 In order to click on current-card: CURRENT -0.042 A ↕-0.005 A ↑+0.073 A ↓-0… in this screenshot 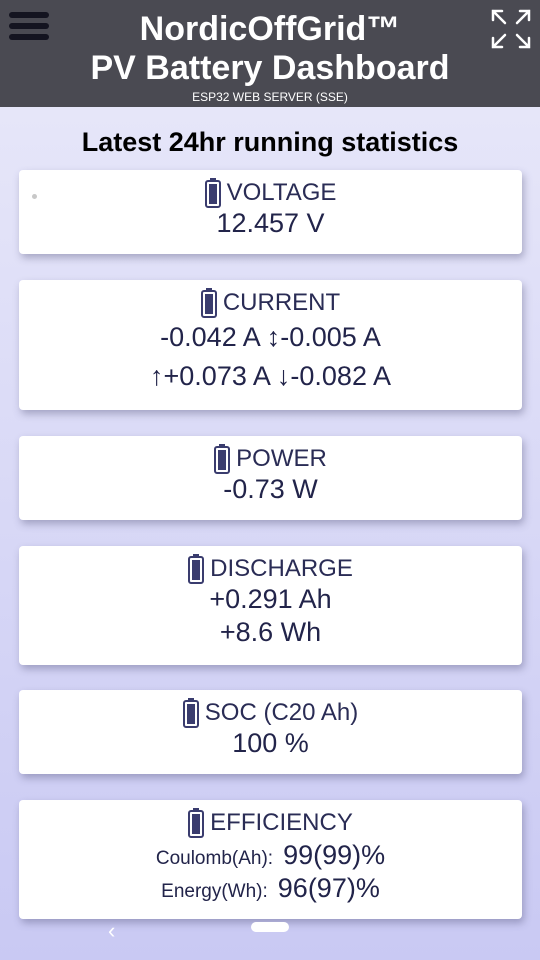, I will do `click(270, 345)`.